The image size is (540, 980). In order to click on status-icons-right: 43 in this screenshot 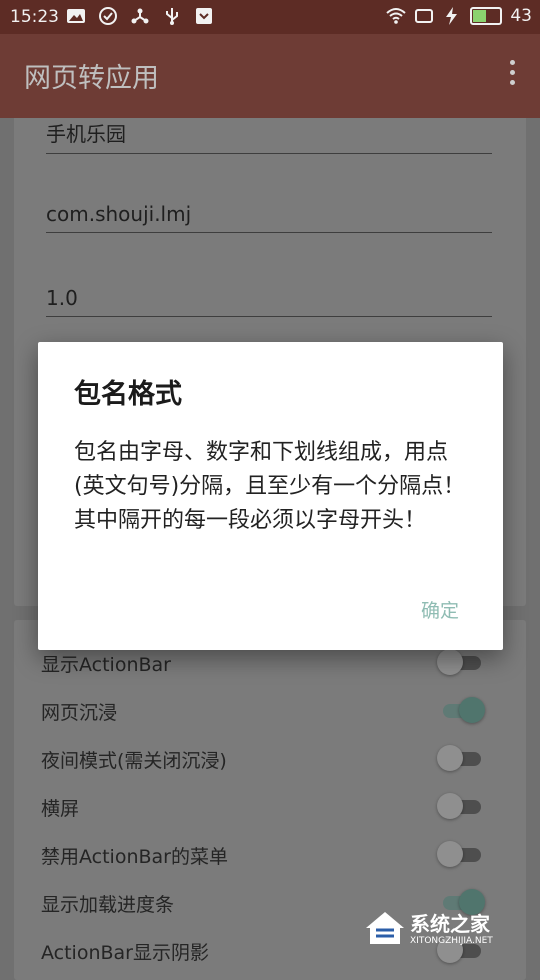, I will do `click(459, 16)`.